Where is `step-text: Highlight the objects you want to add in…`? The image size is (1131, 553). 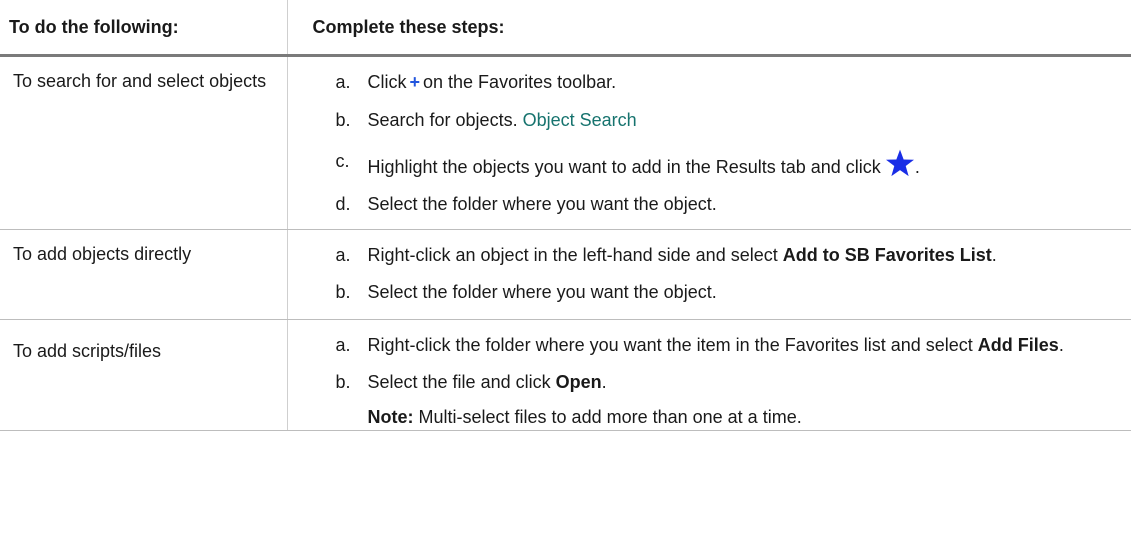 step-text: Highlight the objects you want to add in… is located at coordinates (624, 167).